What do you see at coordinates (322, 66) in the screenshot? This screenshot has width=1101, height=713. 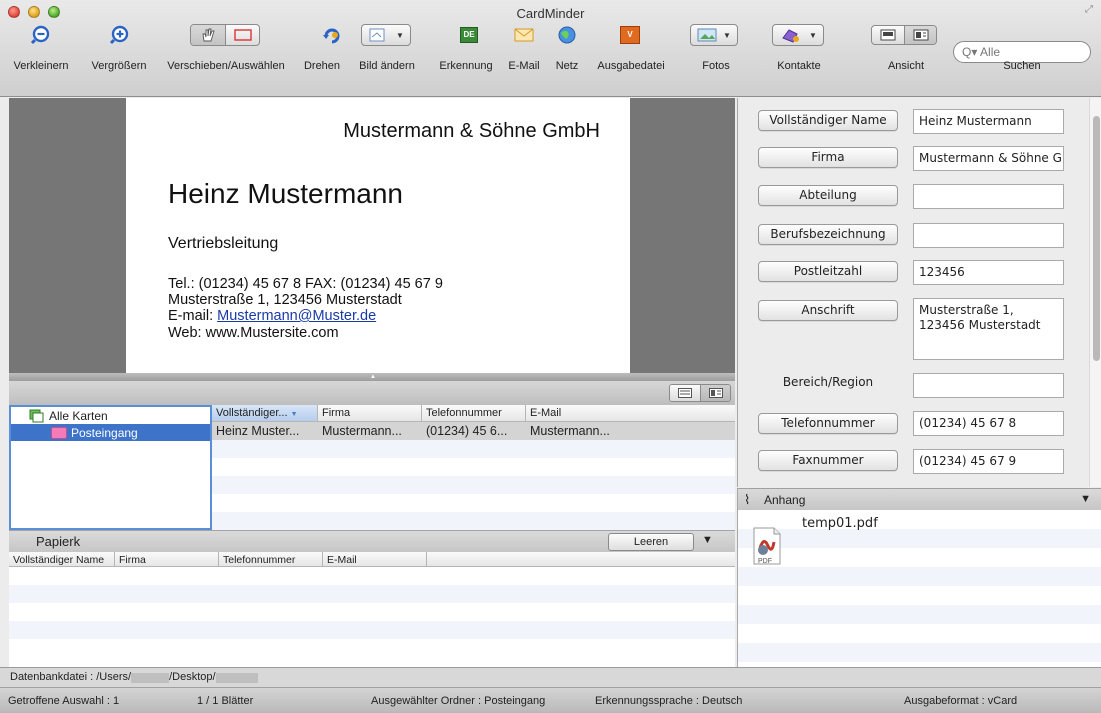 I see `toolbar-label-rotate: Drehen` at bounding box center [322, 66].